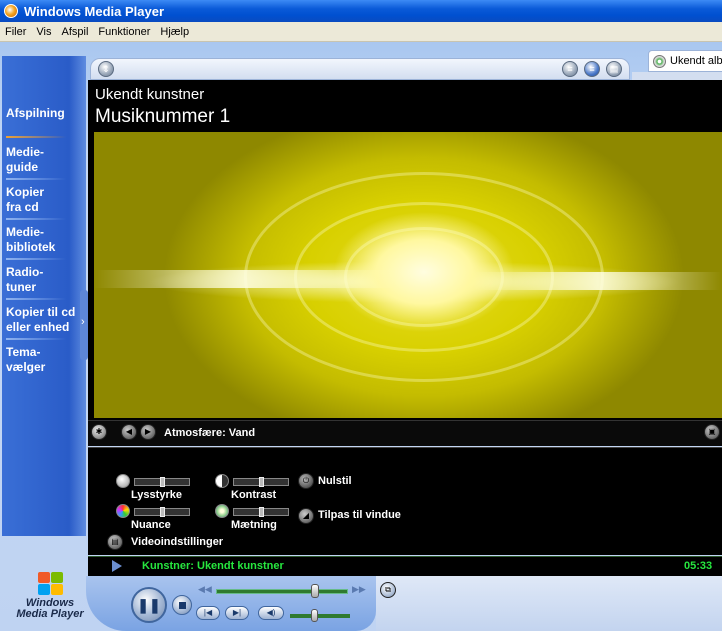  Describe the element at coordinates (659, 61) in the screenshot. I see `cd-icon` at that location.